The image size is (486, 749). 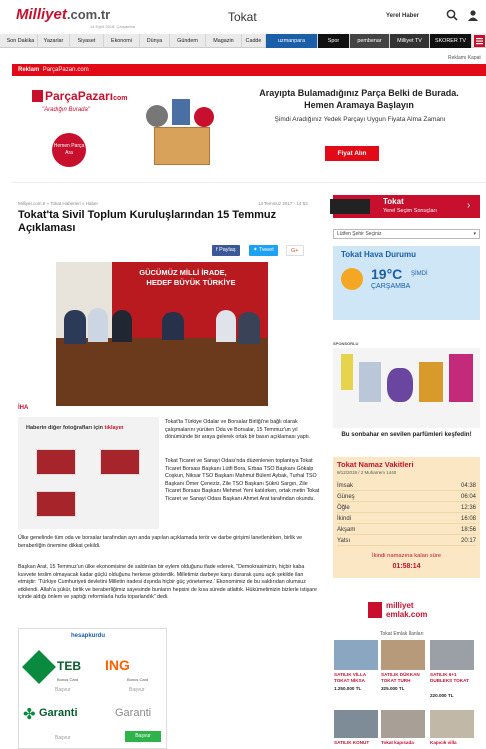 What do you see at coordinates (419, 274) in the screenshot?
I see `weather-now: ŞİMDİ` at bounding box center [419, 274].